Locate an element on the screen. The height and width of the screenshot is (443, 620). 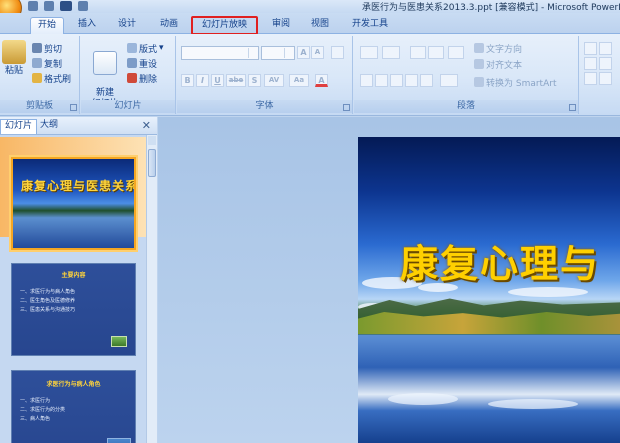
group-slides: 新建 幻灯片 版式 ▾ 重设 删除 幻灯片 is located at coordinates (128, 75).